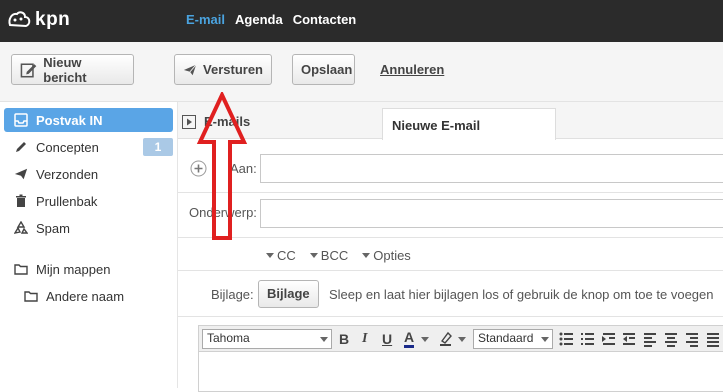  Describe the element at coordinates (392, 255) in the screenshot. I see `options-label: Opties` at that location.